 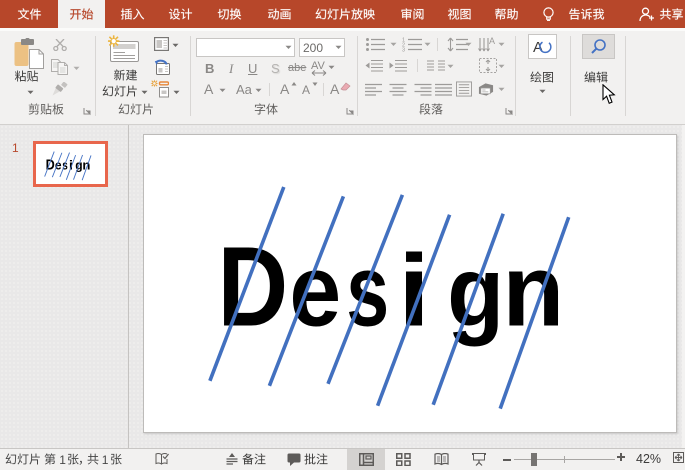 What do you see at coordinates (414, 290) in the screenshot?
I see `svg-text: i` at bounding box center [414, 290].